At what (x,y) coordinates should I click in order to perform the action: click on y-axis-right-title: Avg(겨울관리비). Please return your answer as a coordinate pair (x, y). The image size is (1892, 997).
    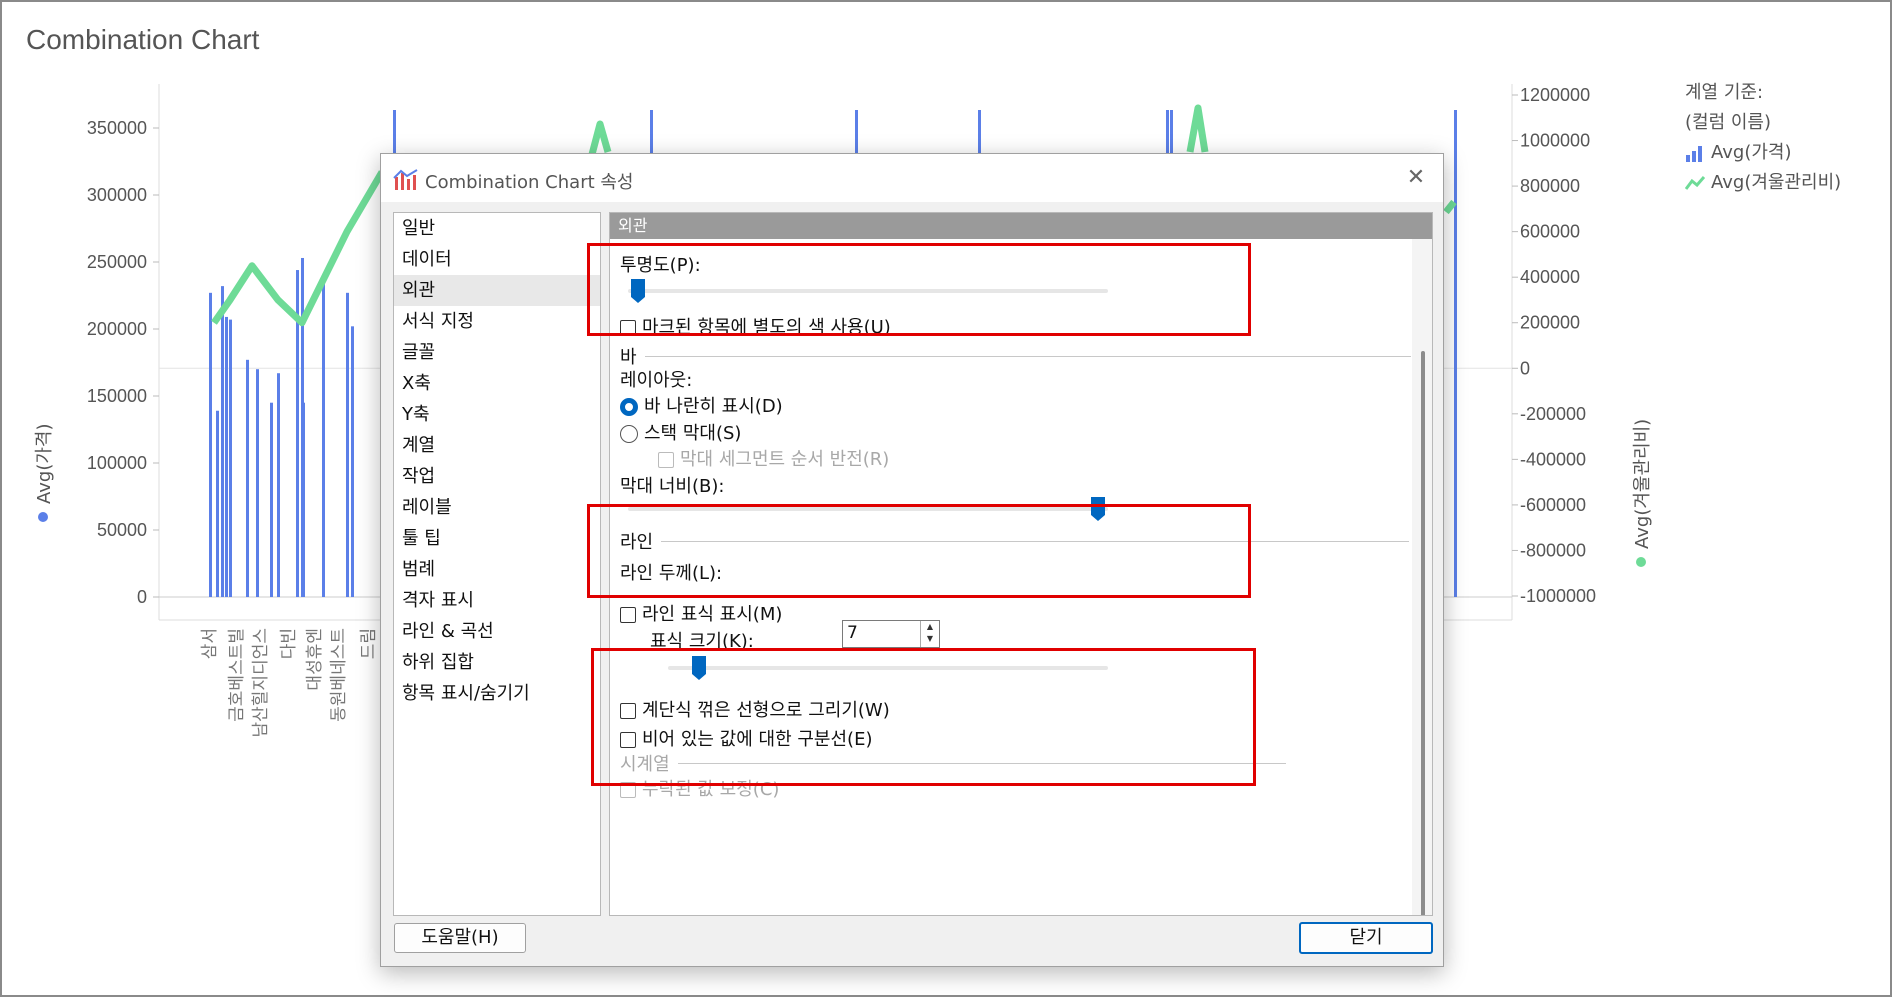
    Looking at the image, I should click on (1641, 493).